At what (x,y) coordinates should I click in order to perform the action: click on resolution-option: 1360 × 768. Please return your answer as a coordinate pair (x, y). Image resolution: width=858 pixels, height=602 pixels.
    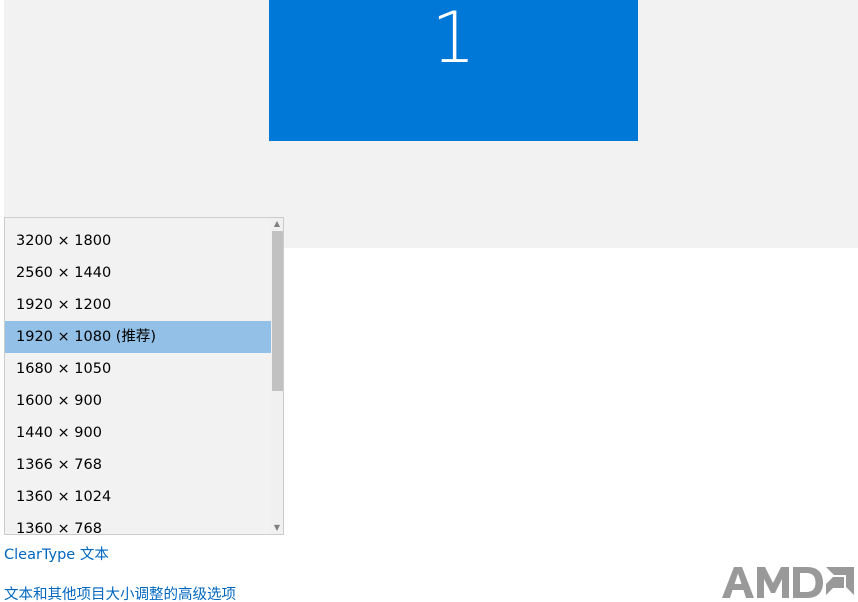
    Looking at the image, I should click on (138, 523).